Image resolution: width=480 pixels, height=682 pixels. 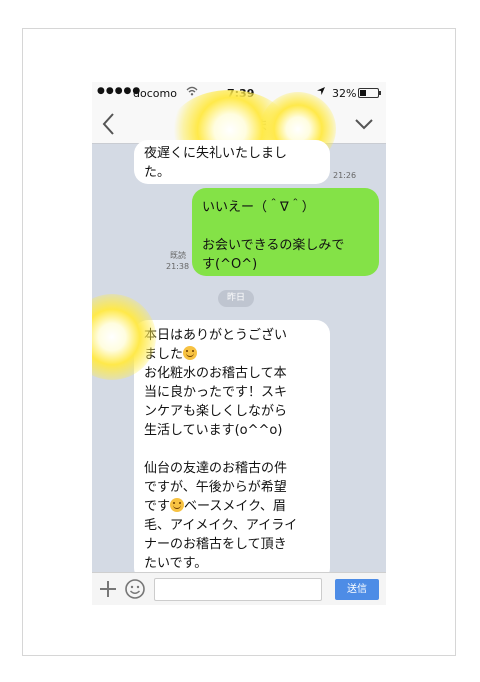 I want to click on read-receipt: 既読, so click(x=178, y=255).